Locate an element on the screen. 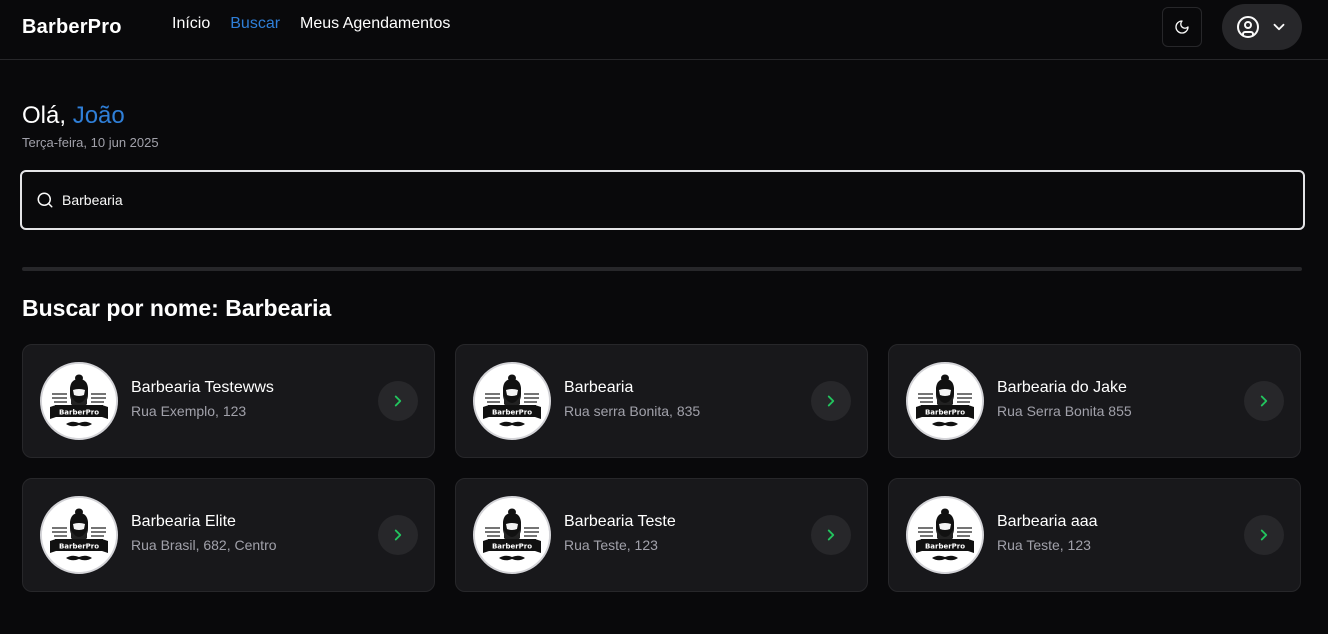 Image resolution: width=1328 pixels, height=634 pixels. barbershop-name: Barbearia do Jake is located at coordinates (1062, 387).